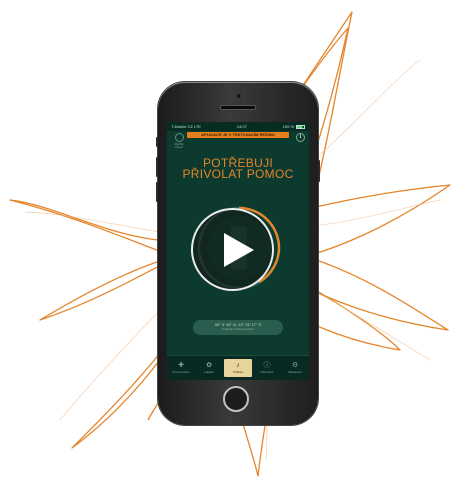  Describe the element at coordinates (239, 96) in the screenshot. I see `front-camera` at that location.